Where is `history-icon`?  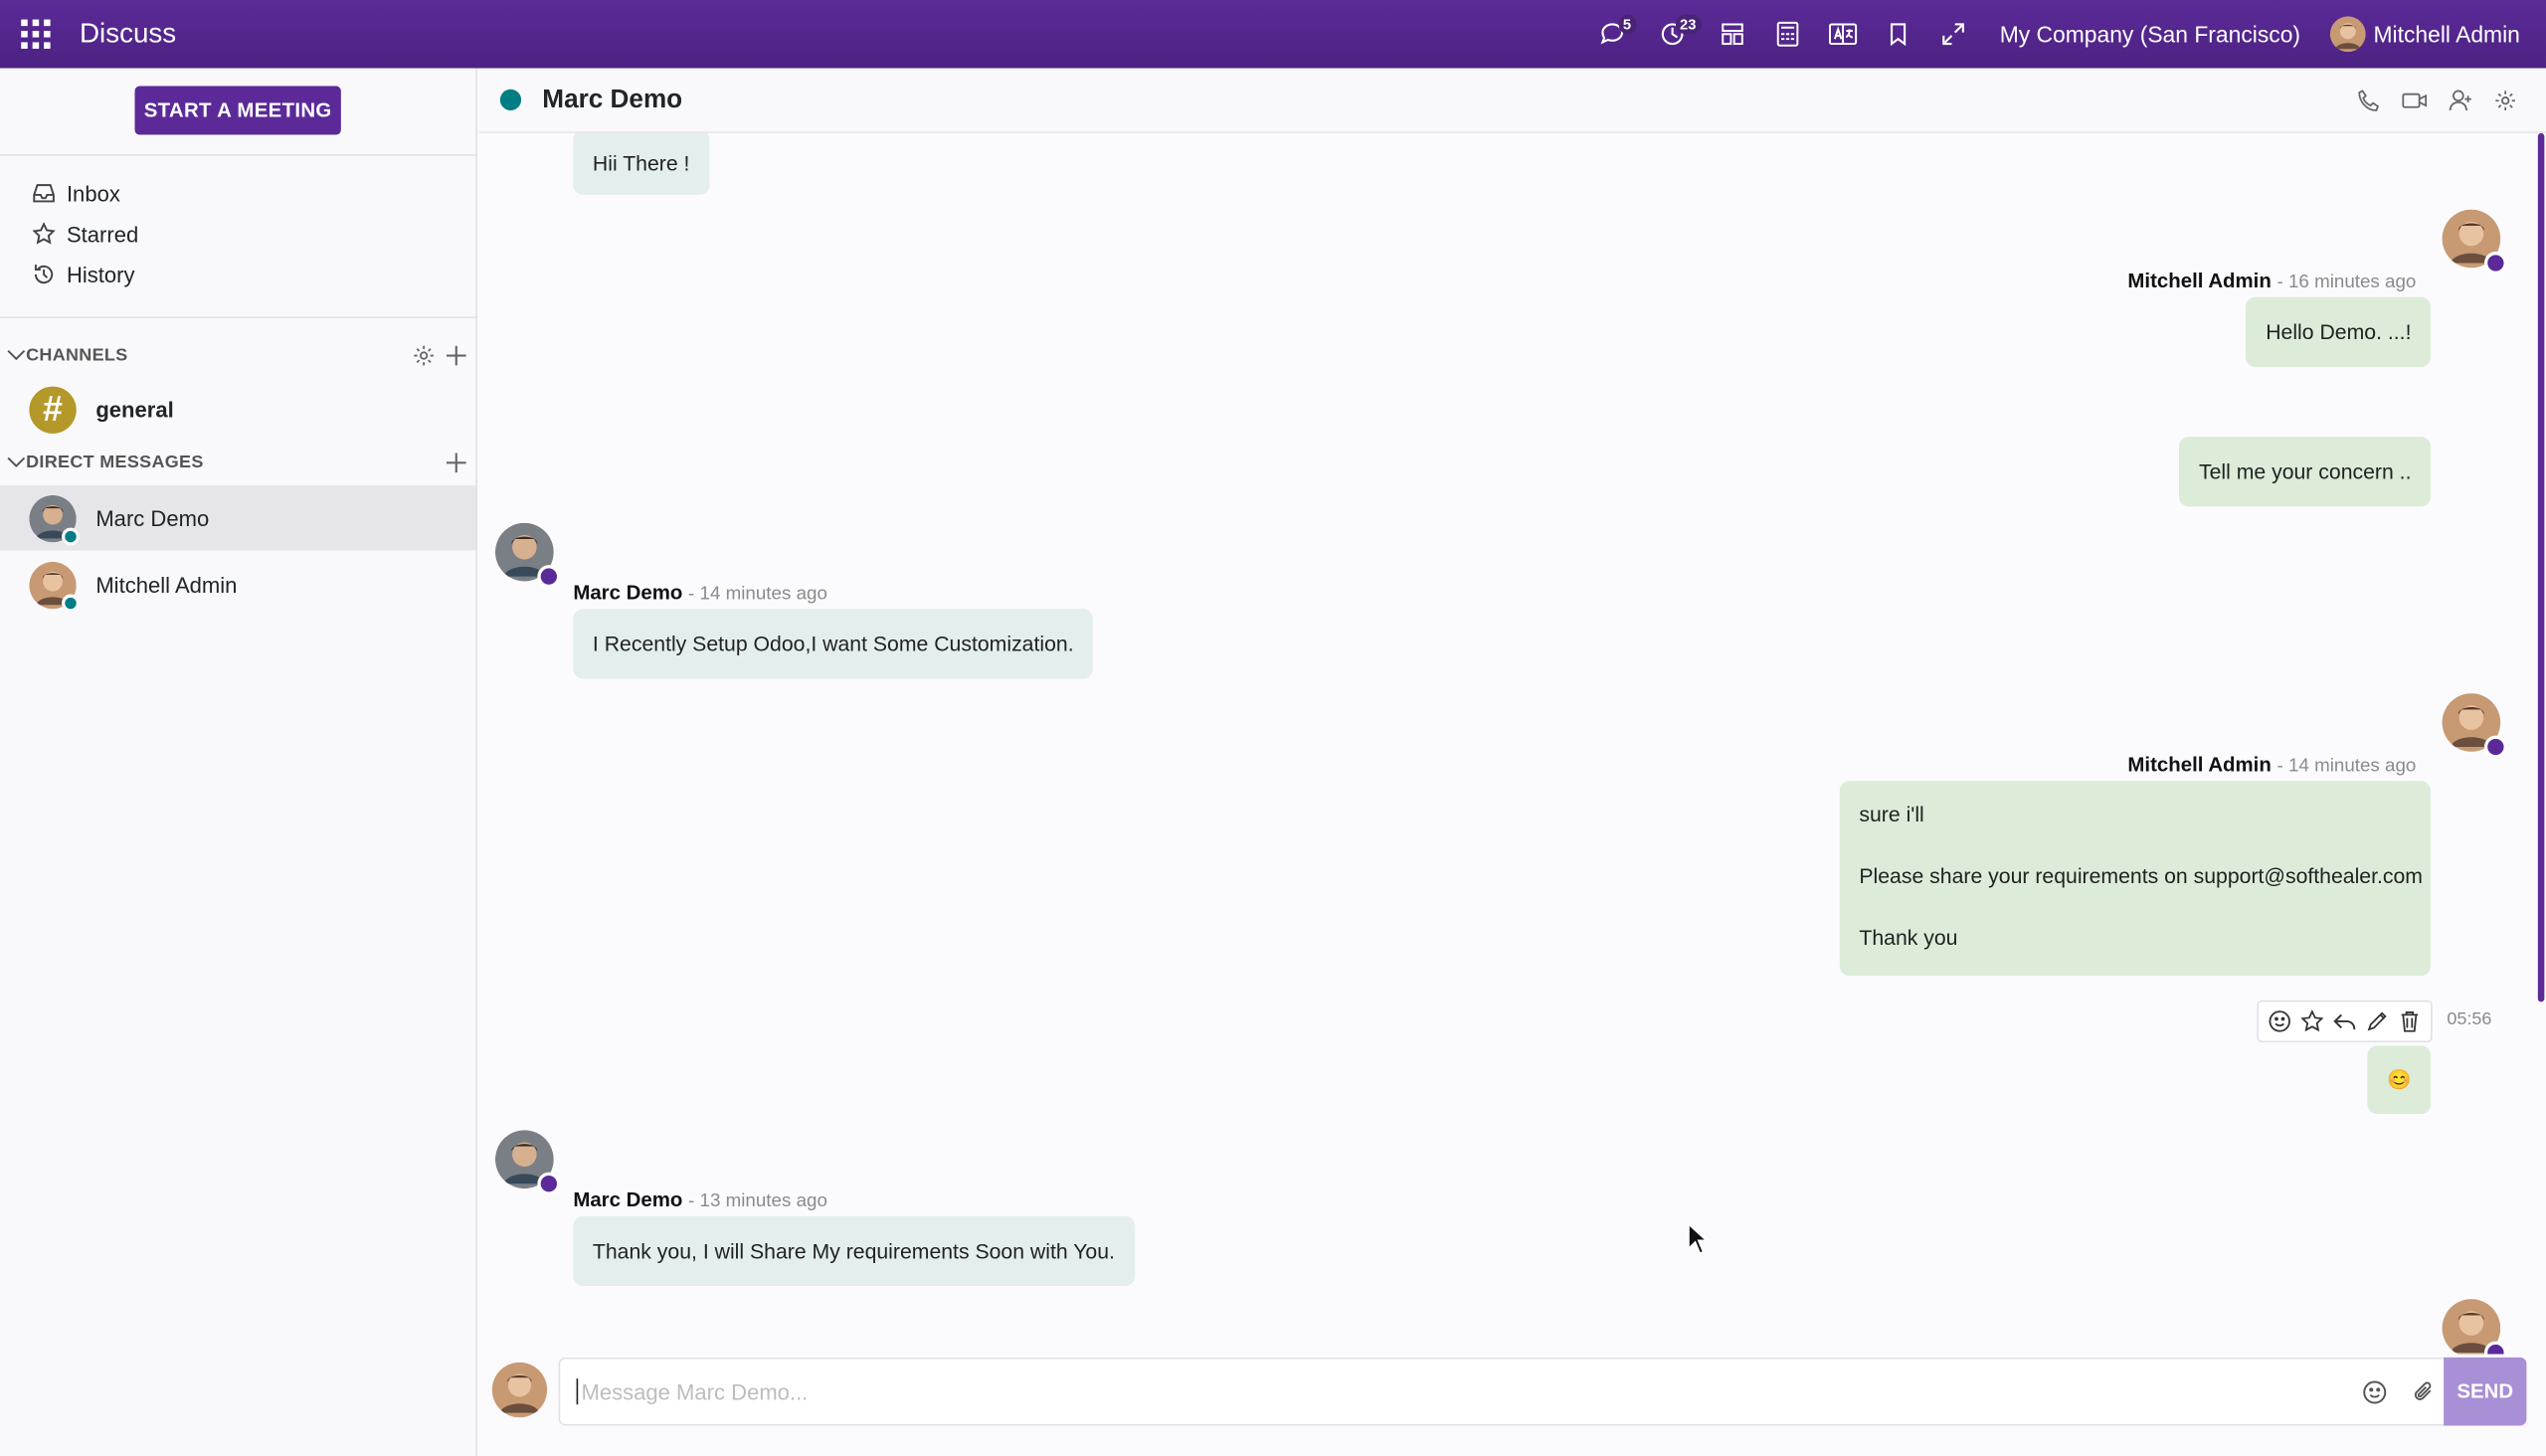
history-icon is located at coordinates (44, 274).